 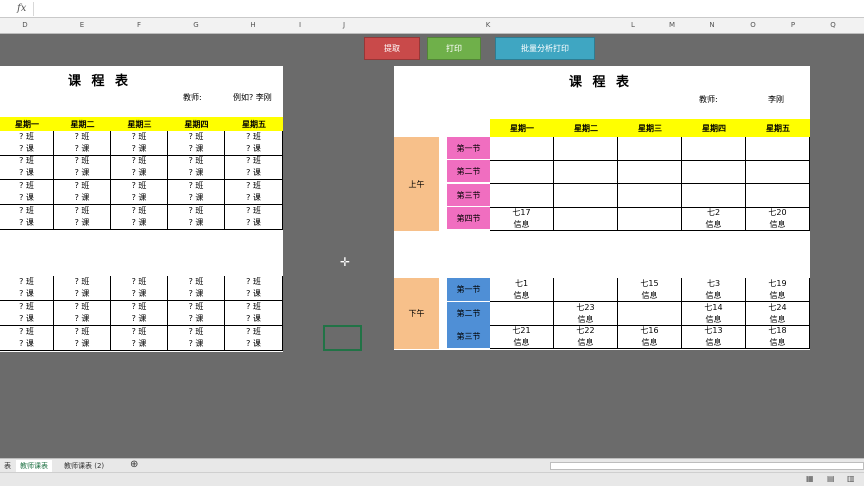 I want to click on schedule-cell: 七14 信息, so click(x=714, y=314).